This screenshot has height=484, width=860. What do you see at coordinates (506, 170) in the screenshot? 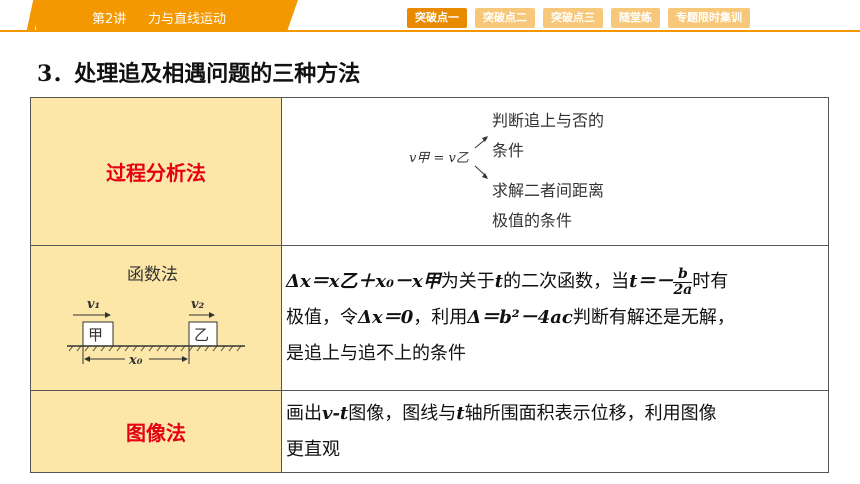
I see `process-branch-diagram: v甲 = v乙 判断追上与否的 条件 求解二者间距离 极值的条件` at bounding box center [506, 170].